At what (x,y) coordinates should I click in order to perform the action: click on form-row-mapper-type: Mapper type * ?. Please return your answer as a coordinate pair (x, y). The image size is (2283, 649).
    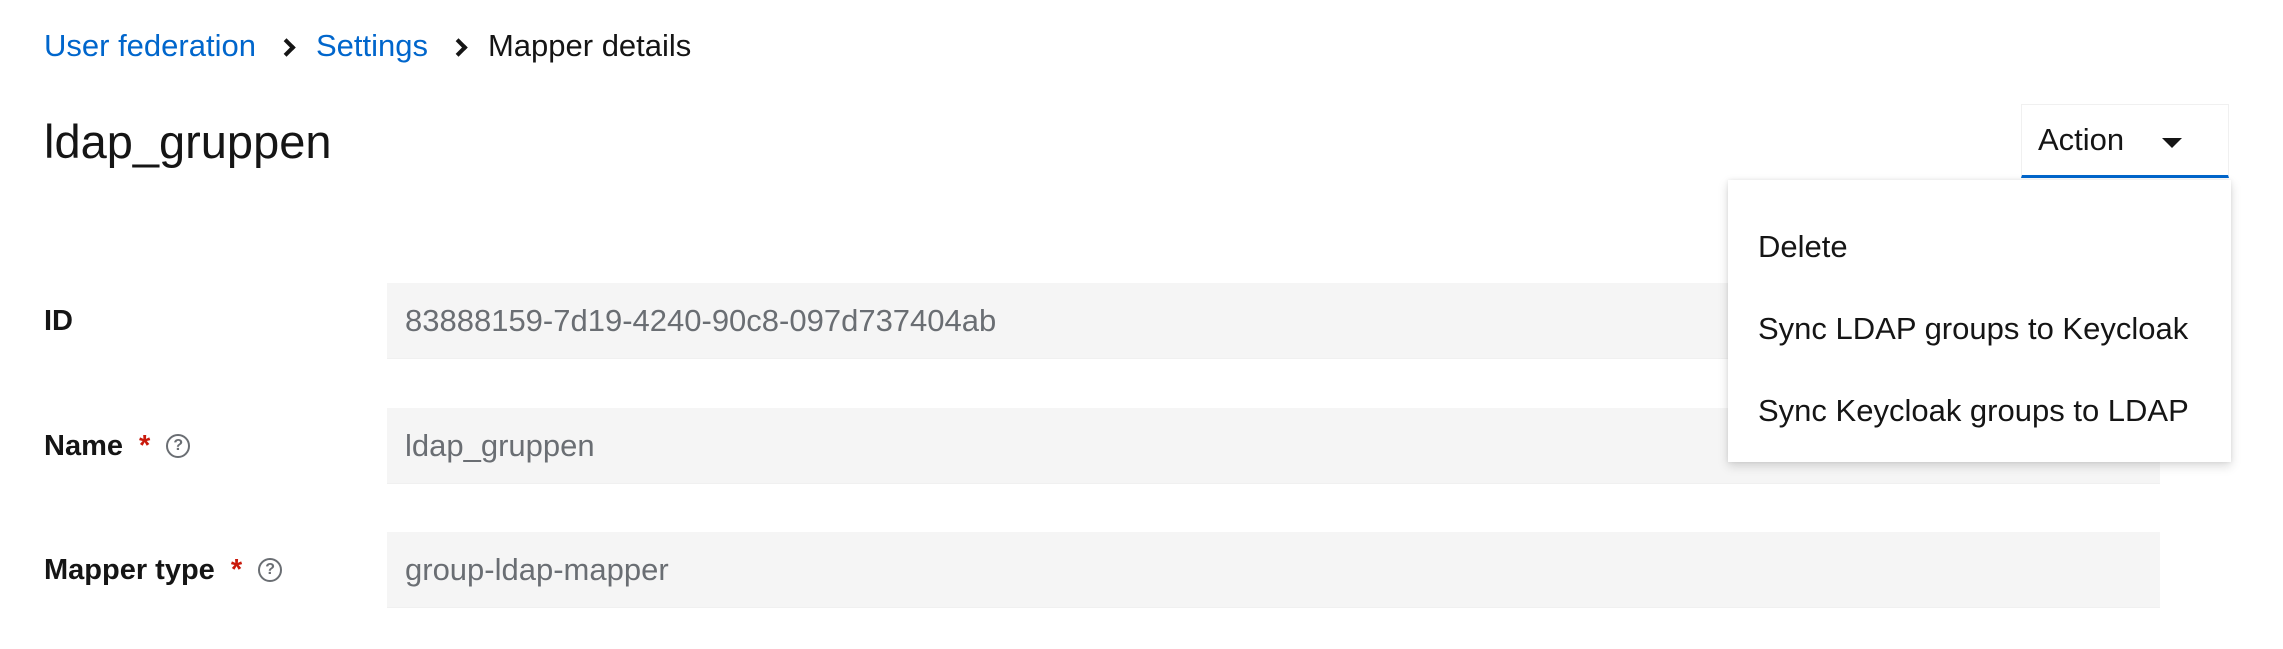
    Looking at the image, I should click on (1141, 570).